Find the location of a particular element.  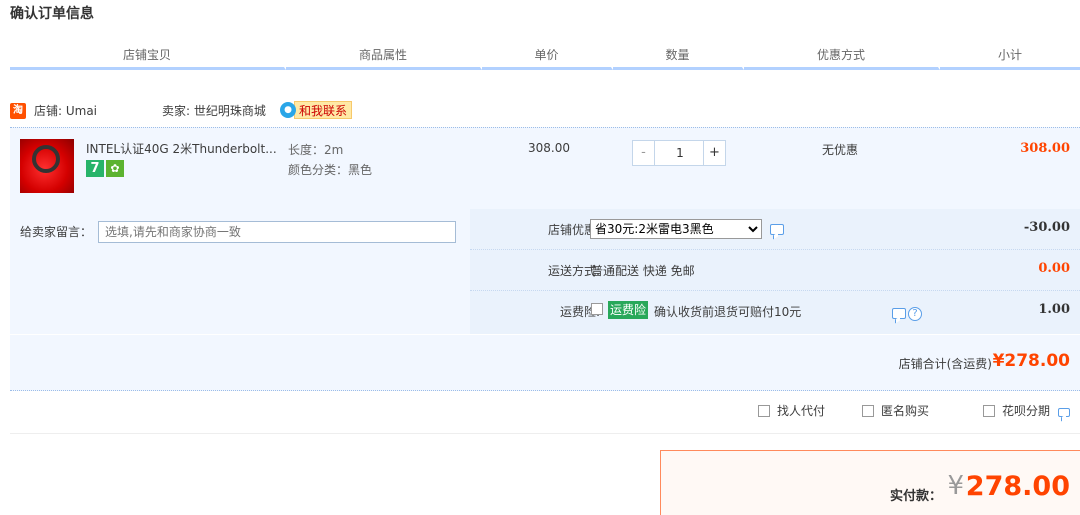

shipping-row: 运送方式: 普通配送 快递 免邮 0.00 is located at coordinates (775, 270).